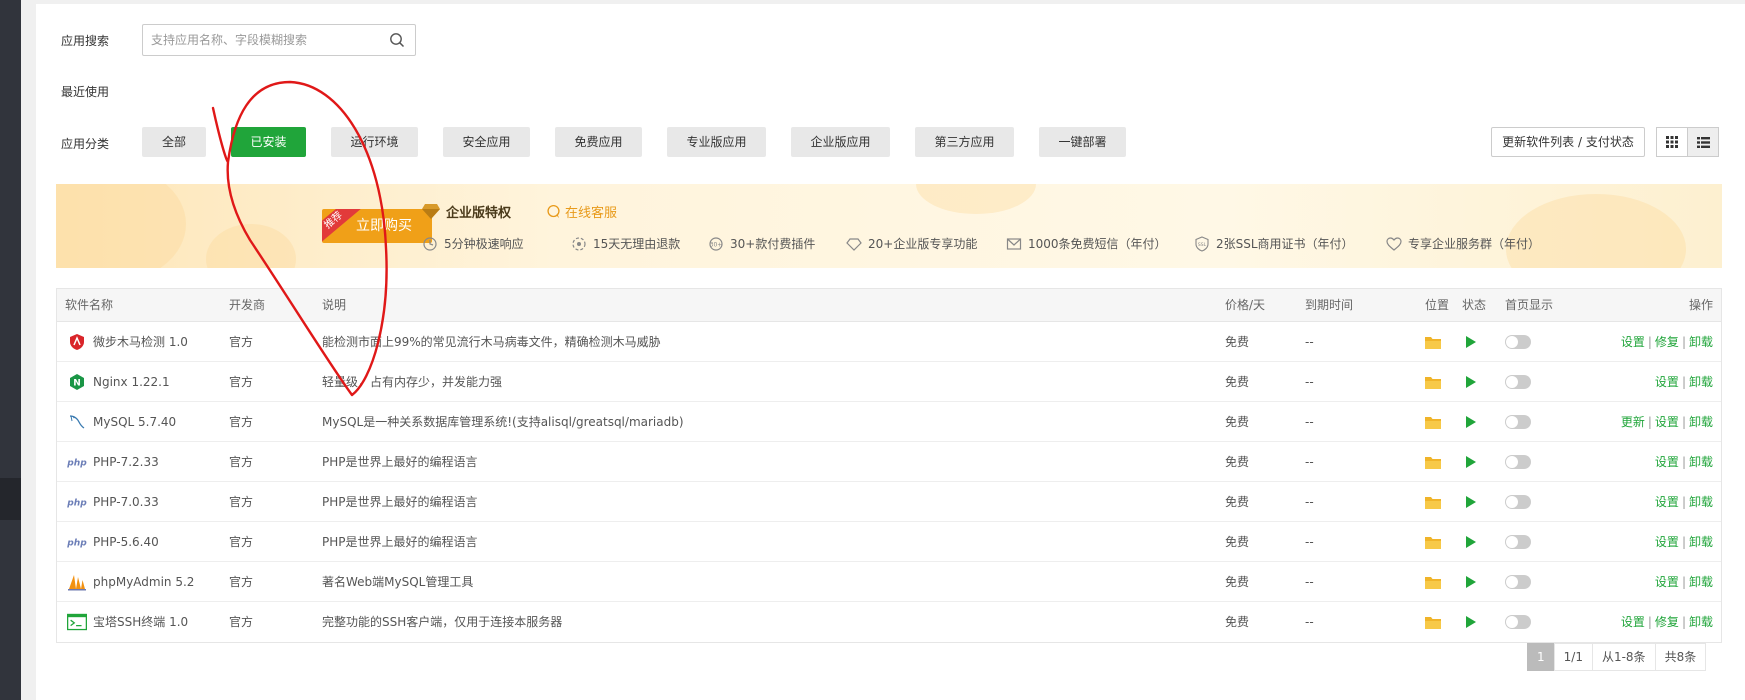 This screenshot has width=1745, height=700. Describe the element at coordinates (1394, 243) in the screenshot. I see `group-icon` at that location.